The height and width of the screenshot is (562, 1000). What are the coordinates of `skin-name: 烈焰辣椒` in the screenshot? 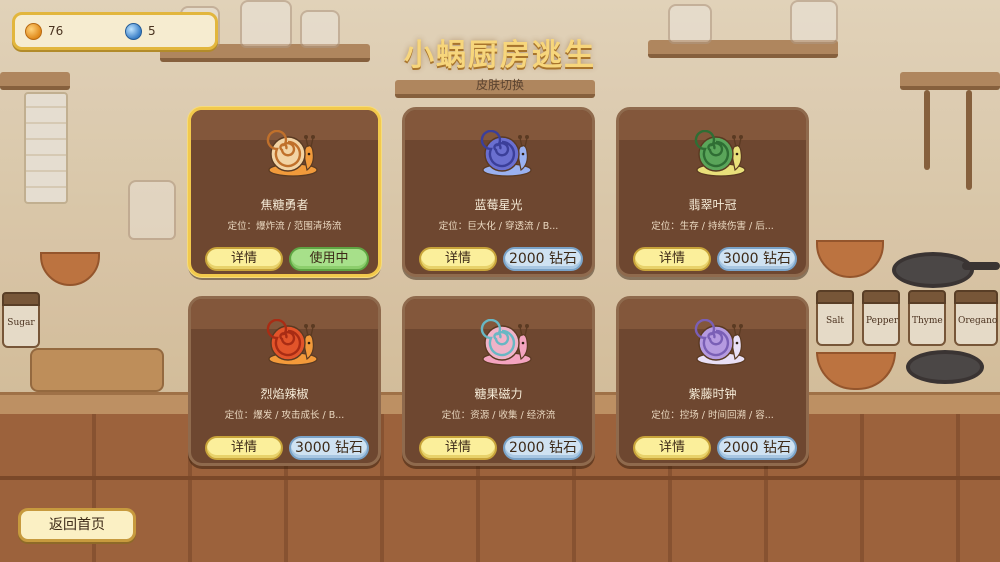 It's located at (284, 394).